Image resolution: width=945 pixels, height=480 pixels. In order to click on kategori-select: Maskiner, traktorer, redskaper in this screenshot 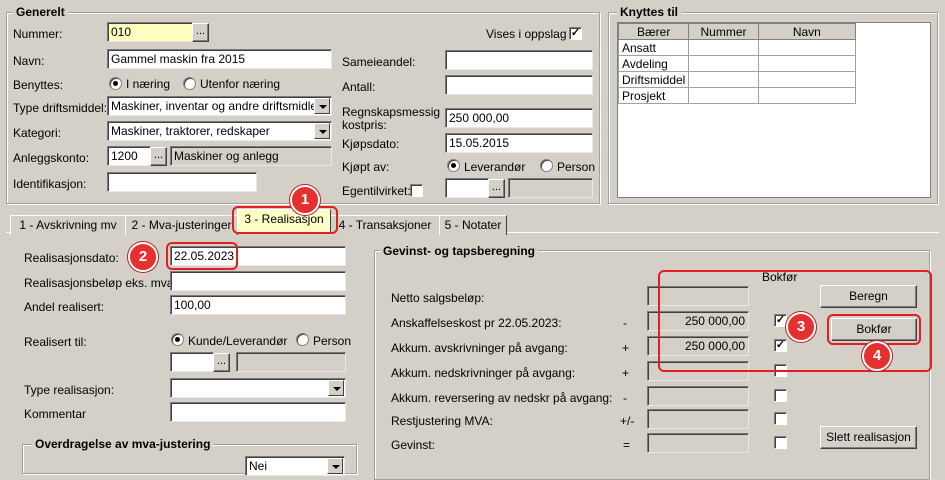, I will do `click(219, 131)`.